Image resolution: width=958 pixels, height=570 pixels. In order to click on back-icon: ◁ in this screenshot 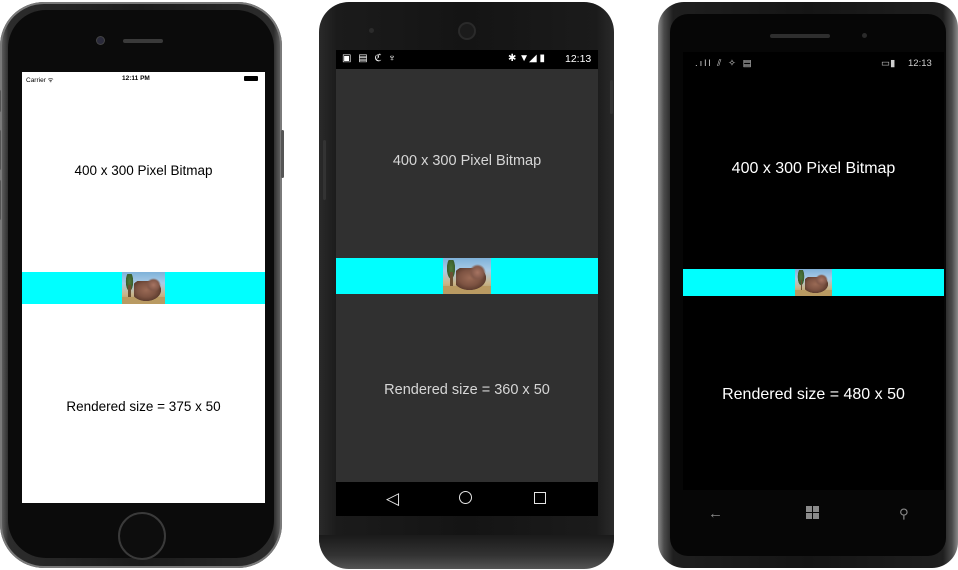, I will do `click(392, 499)`.